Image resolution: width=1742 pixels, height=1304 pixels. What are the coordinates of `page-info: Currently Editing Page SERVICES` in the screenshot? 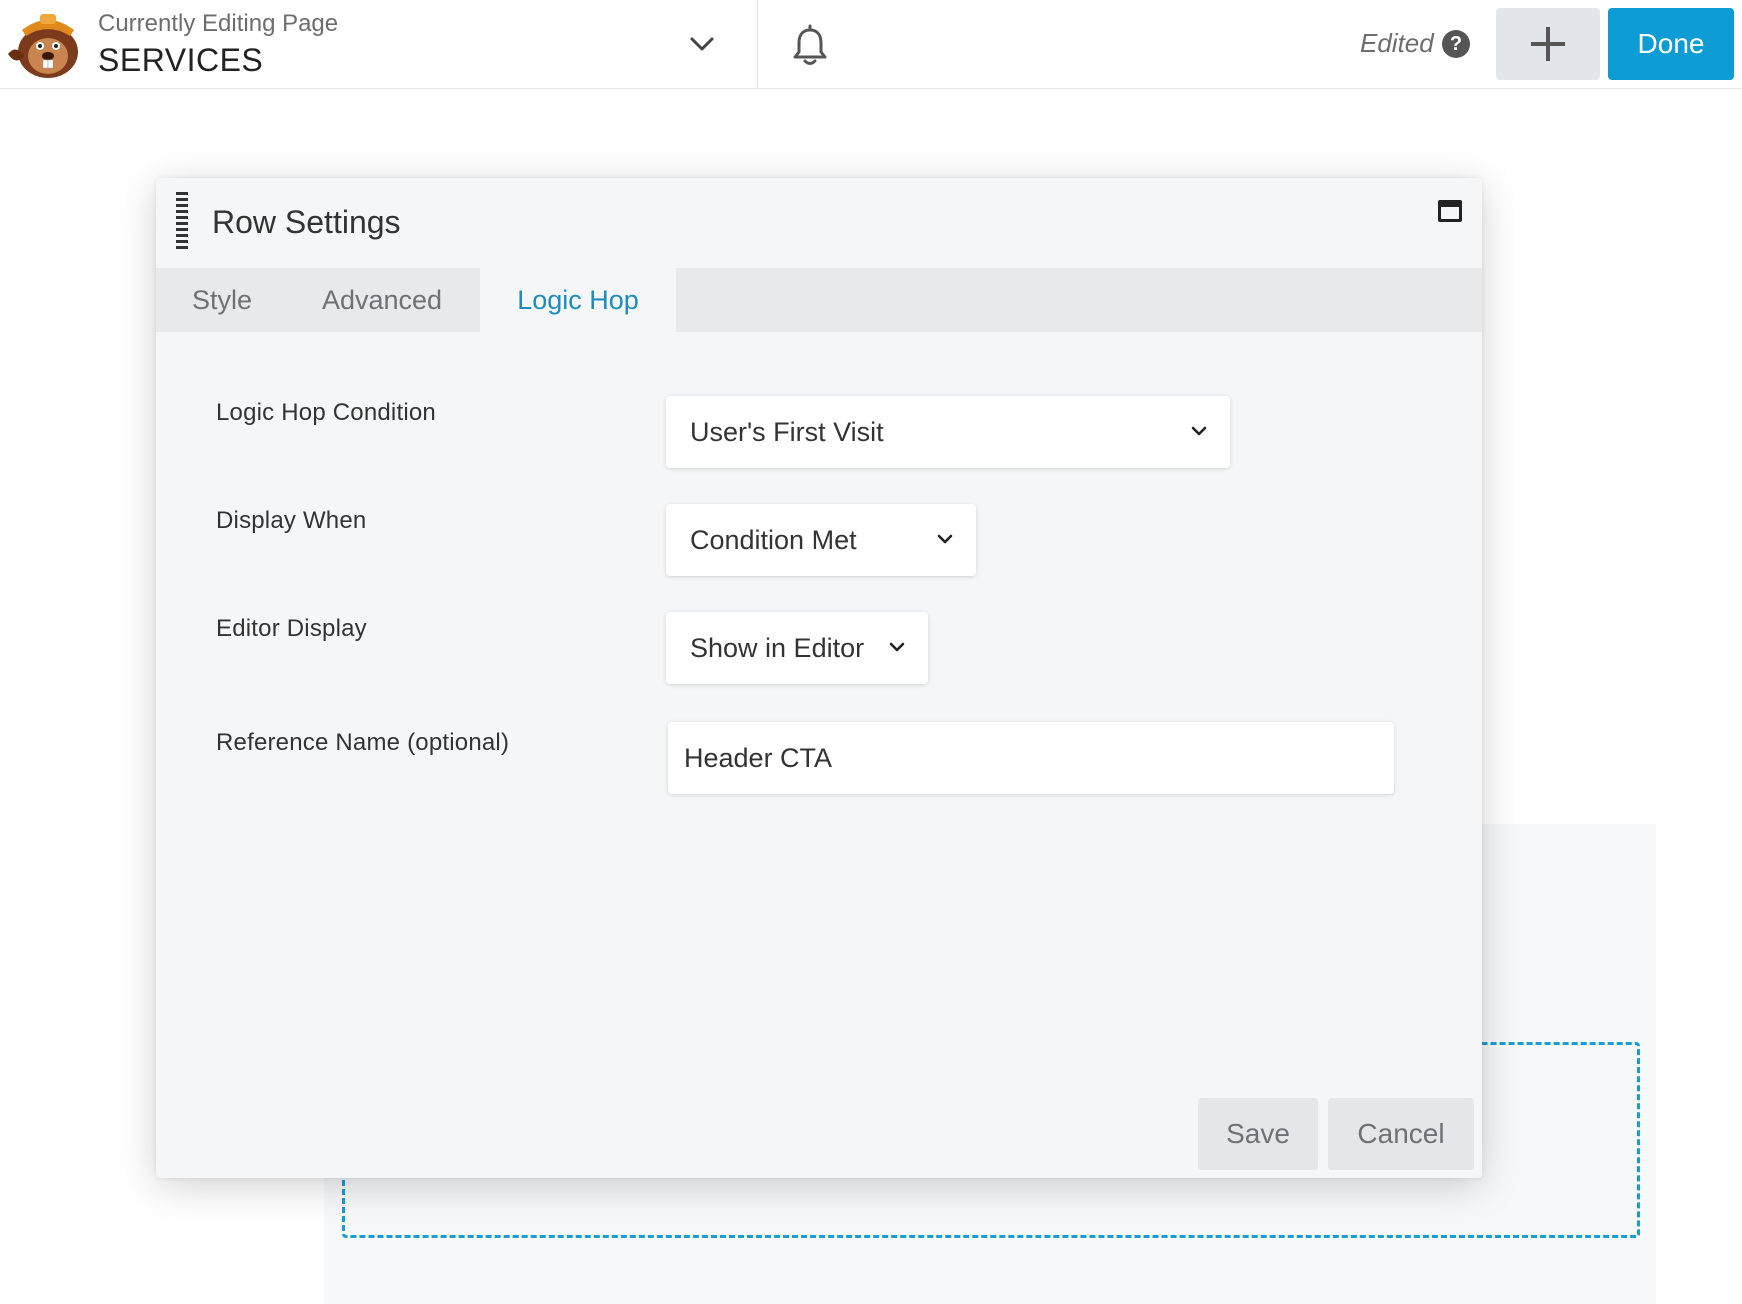 It's located at (218, 45).